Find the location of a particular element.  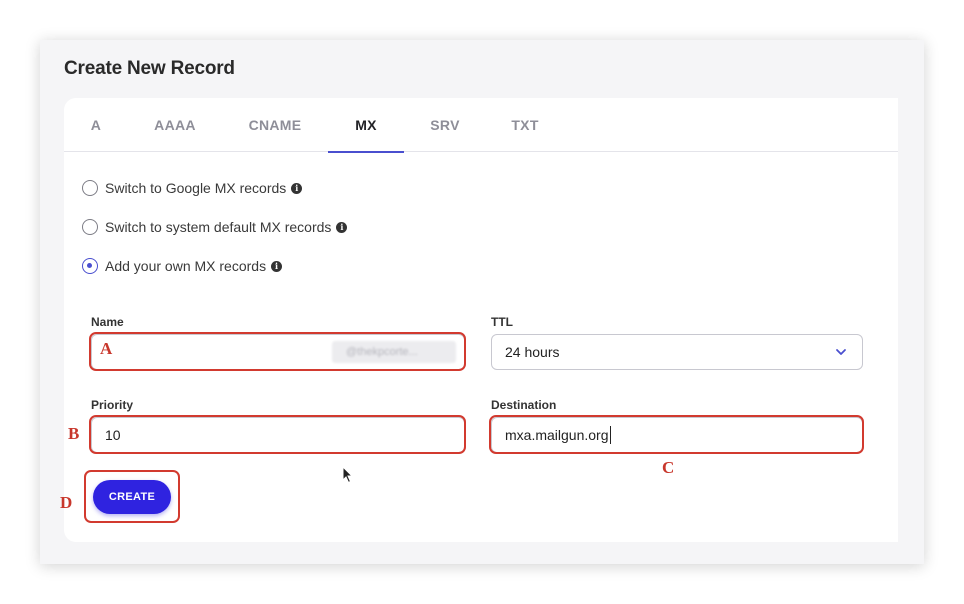

page-title: Create New Record is located at coordinates (149, 68).